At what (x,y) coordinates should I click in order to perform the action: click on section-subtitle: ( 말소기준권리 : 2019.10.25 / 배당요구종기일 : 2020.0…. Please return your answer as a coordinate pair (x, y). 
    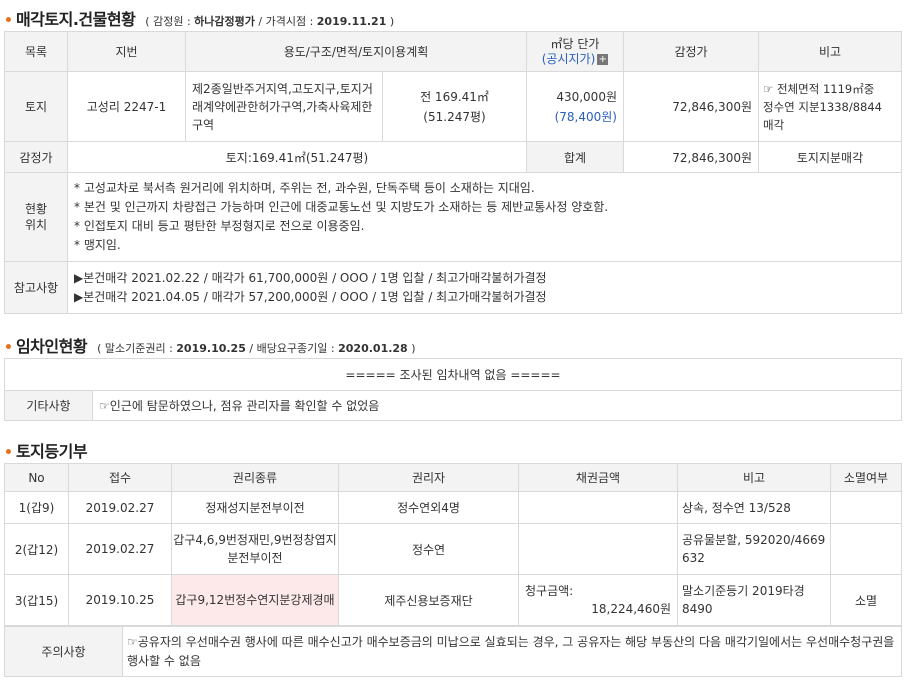
    Looking at the image, I should click on (256, 348).